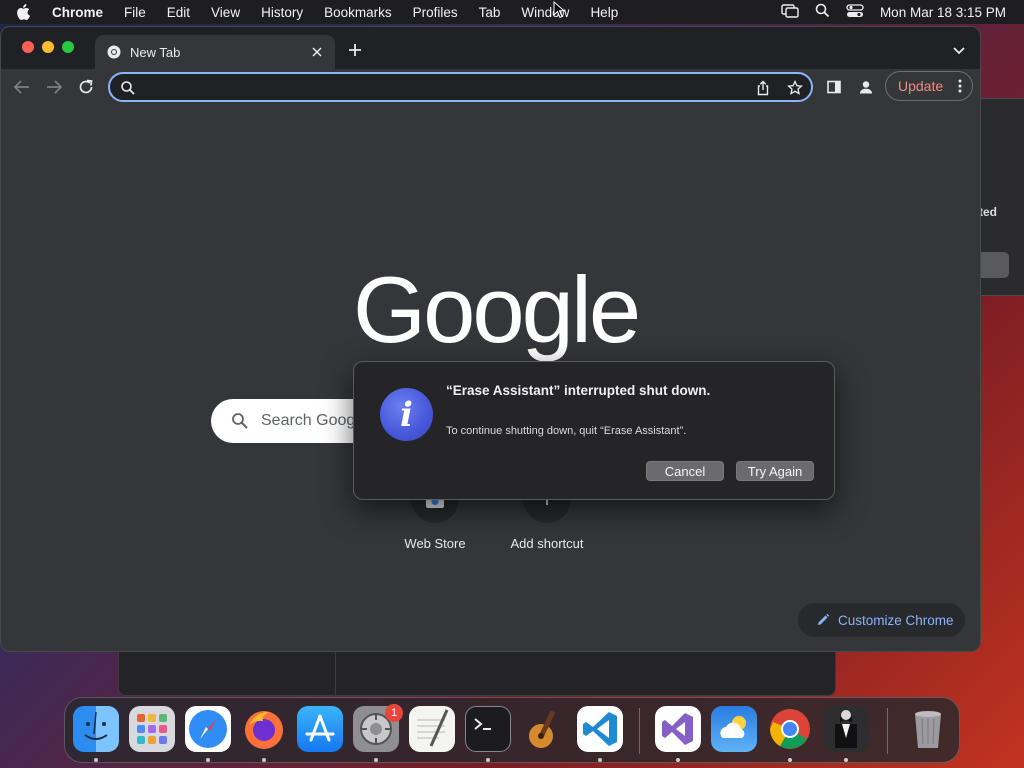 The height and width of the screenshot is (768, 1024). Describe the element at coordinates (225, 12) in the screenshot. I see `menu-view: View` at that location.